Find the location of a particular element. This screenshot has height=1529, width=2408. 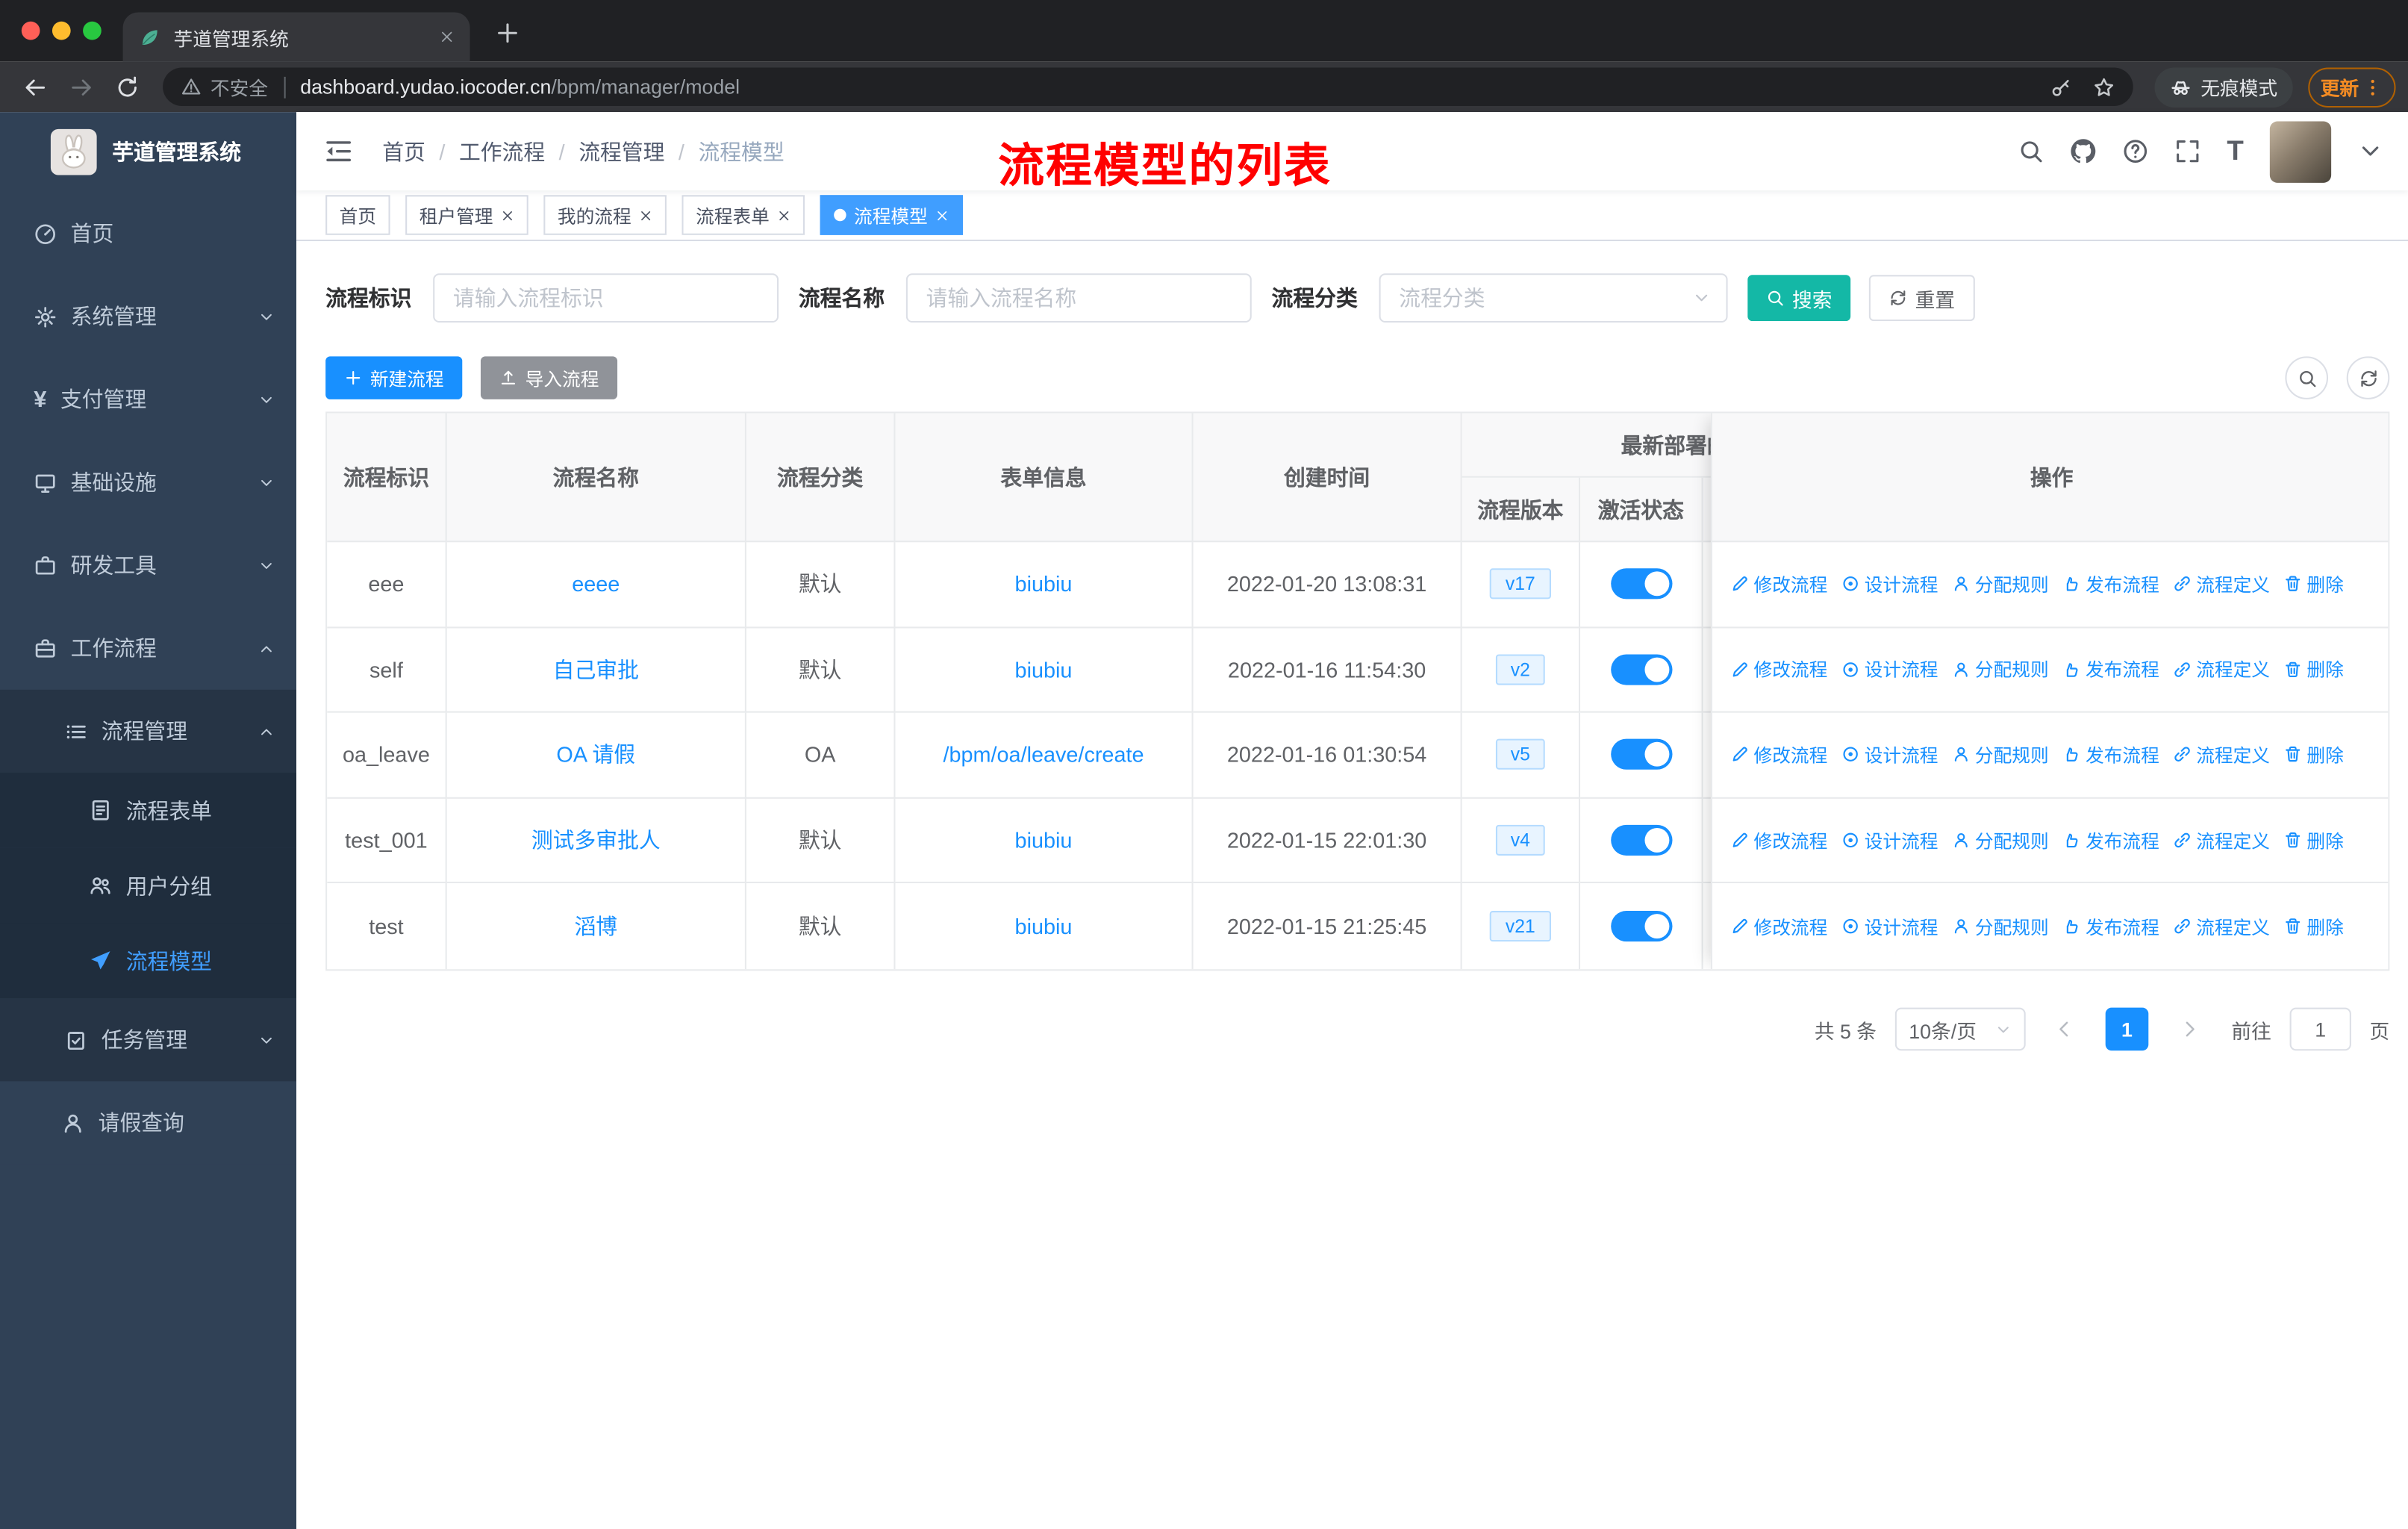

search-icon is located at coordinates (2031, 151).